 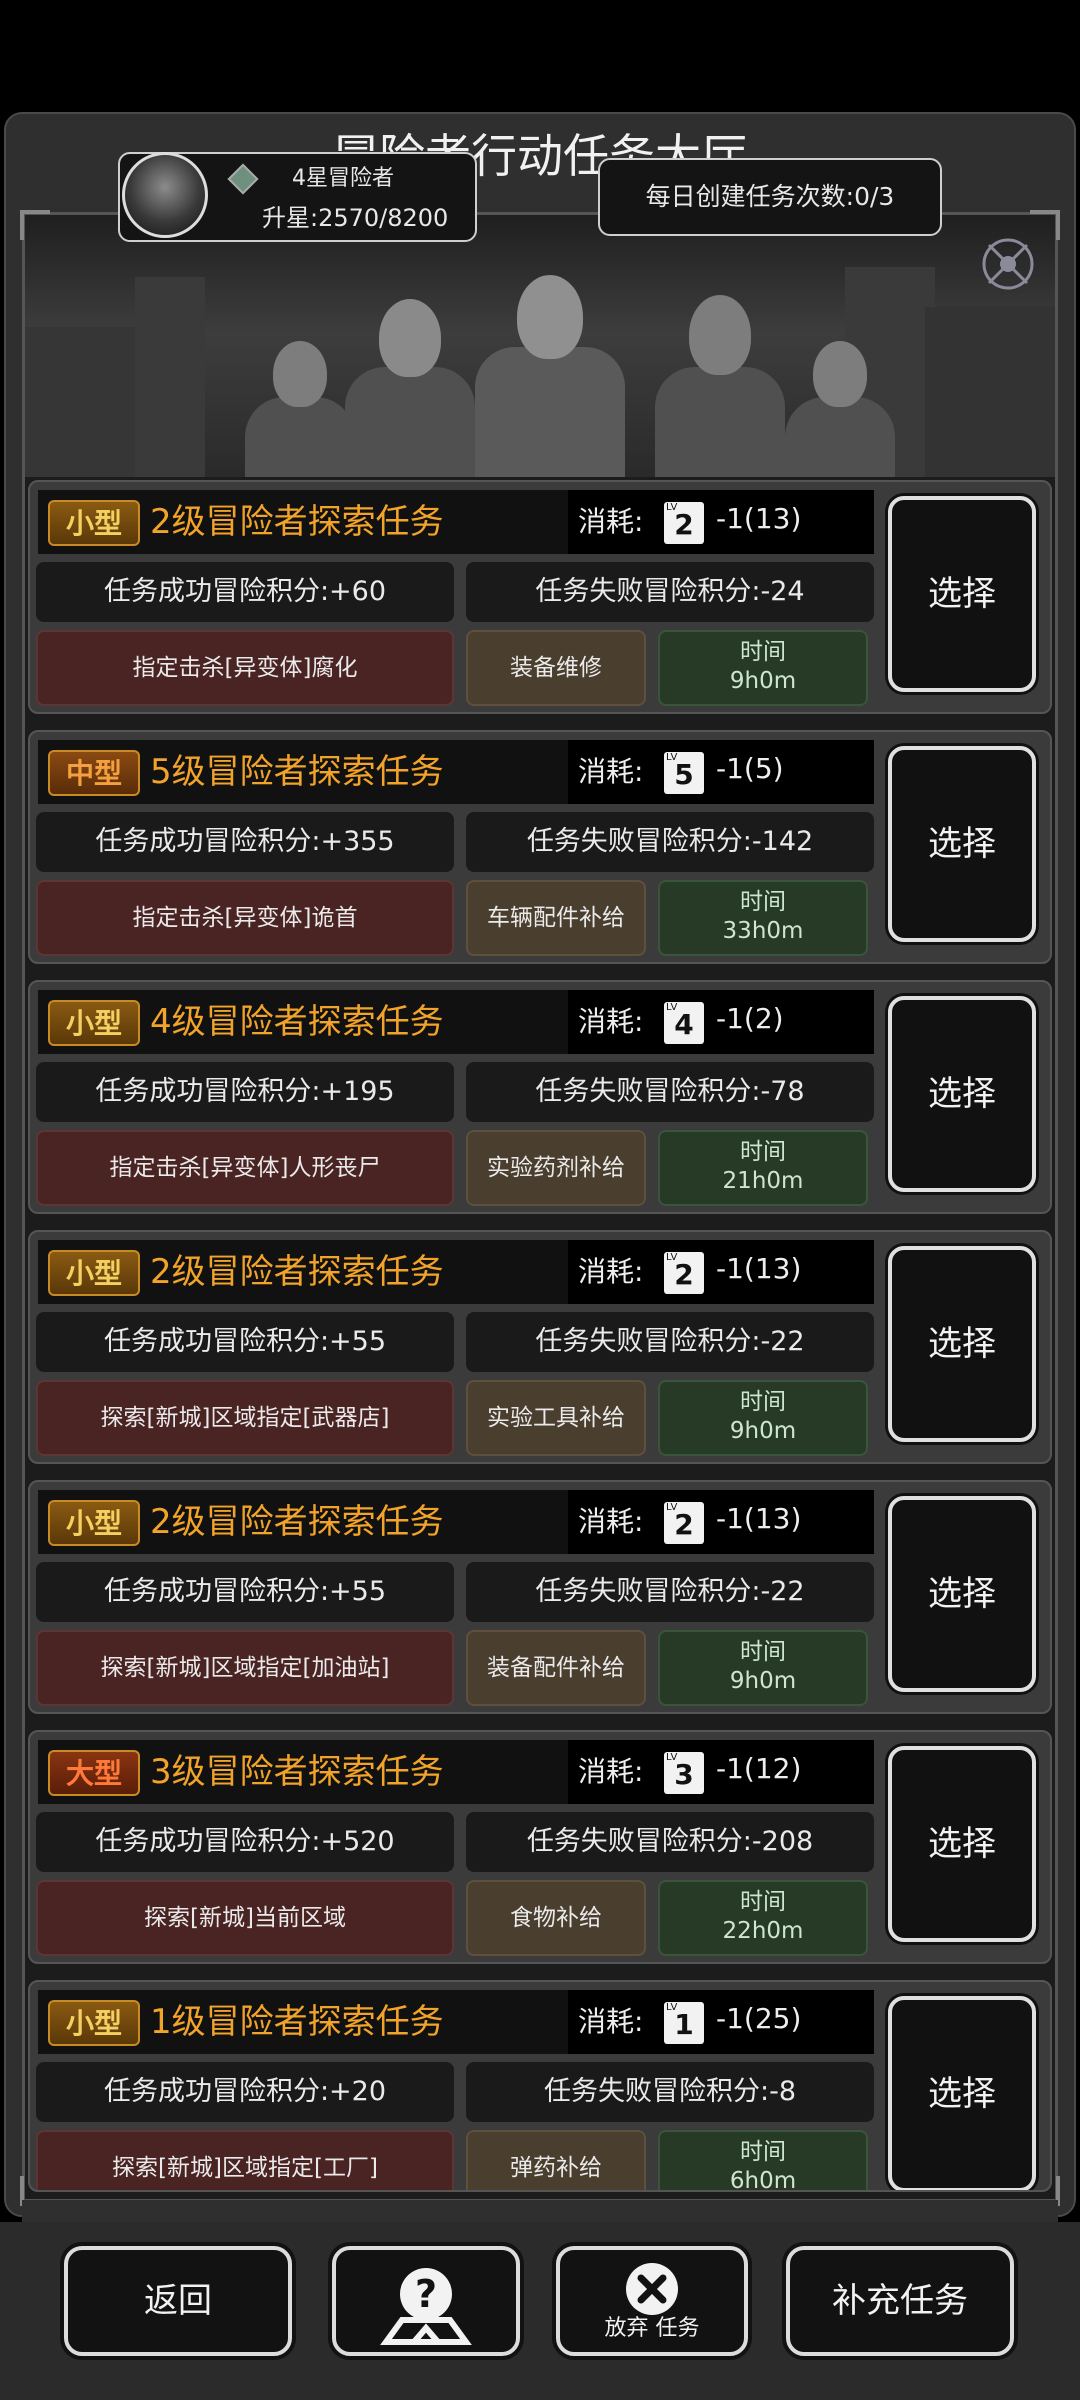 What do you see at coordinates (770, 197) in the screenshot?
I see `daily-create-count: 每日创建任务次数:0/3` at bounding box center [770, 197].